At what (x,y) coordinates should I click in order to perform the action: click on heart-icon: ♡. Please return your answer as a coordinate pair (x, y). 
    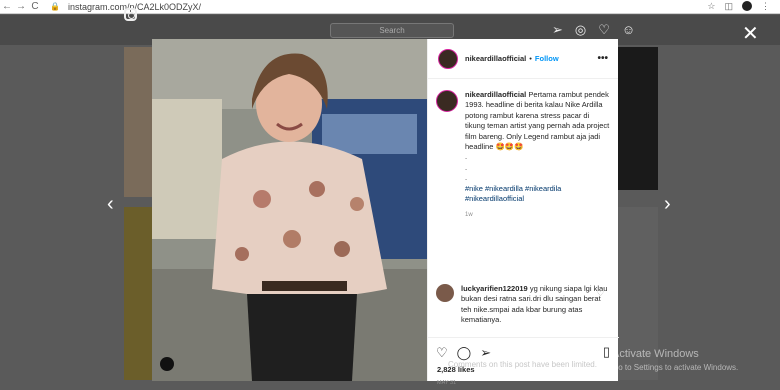
    Looking at the image, I should click on (604, 30).